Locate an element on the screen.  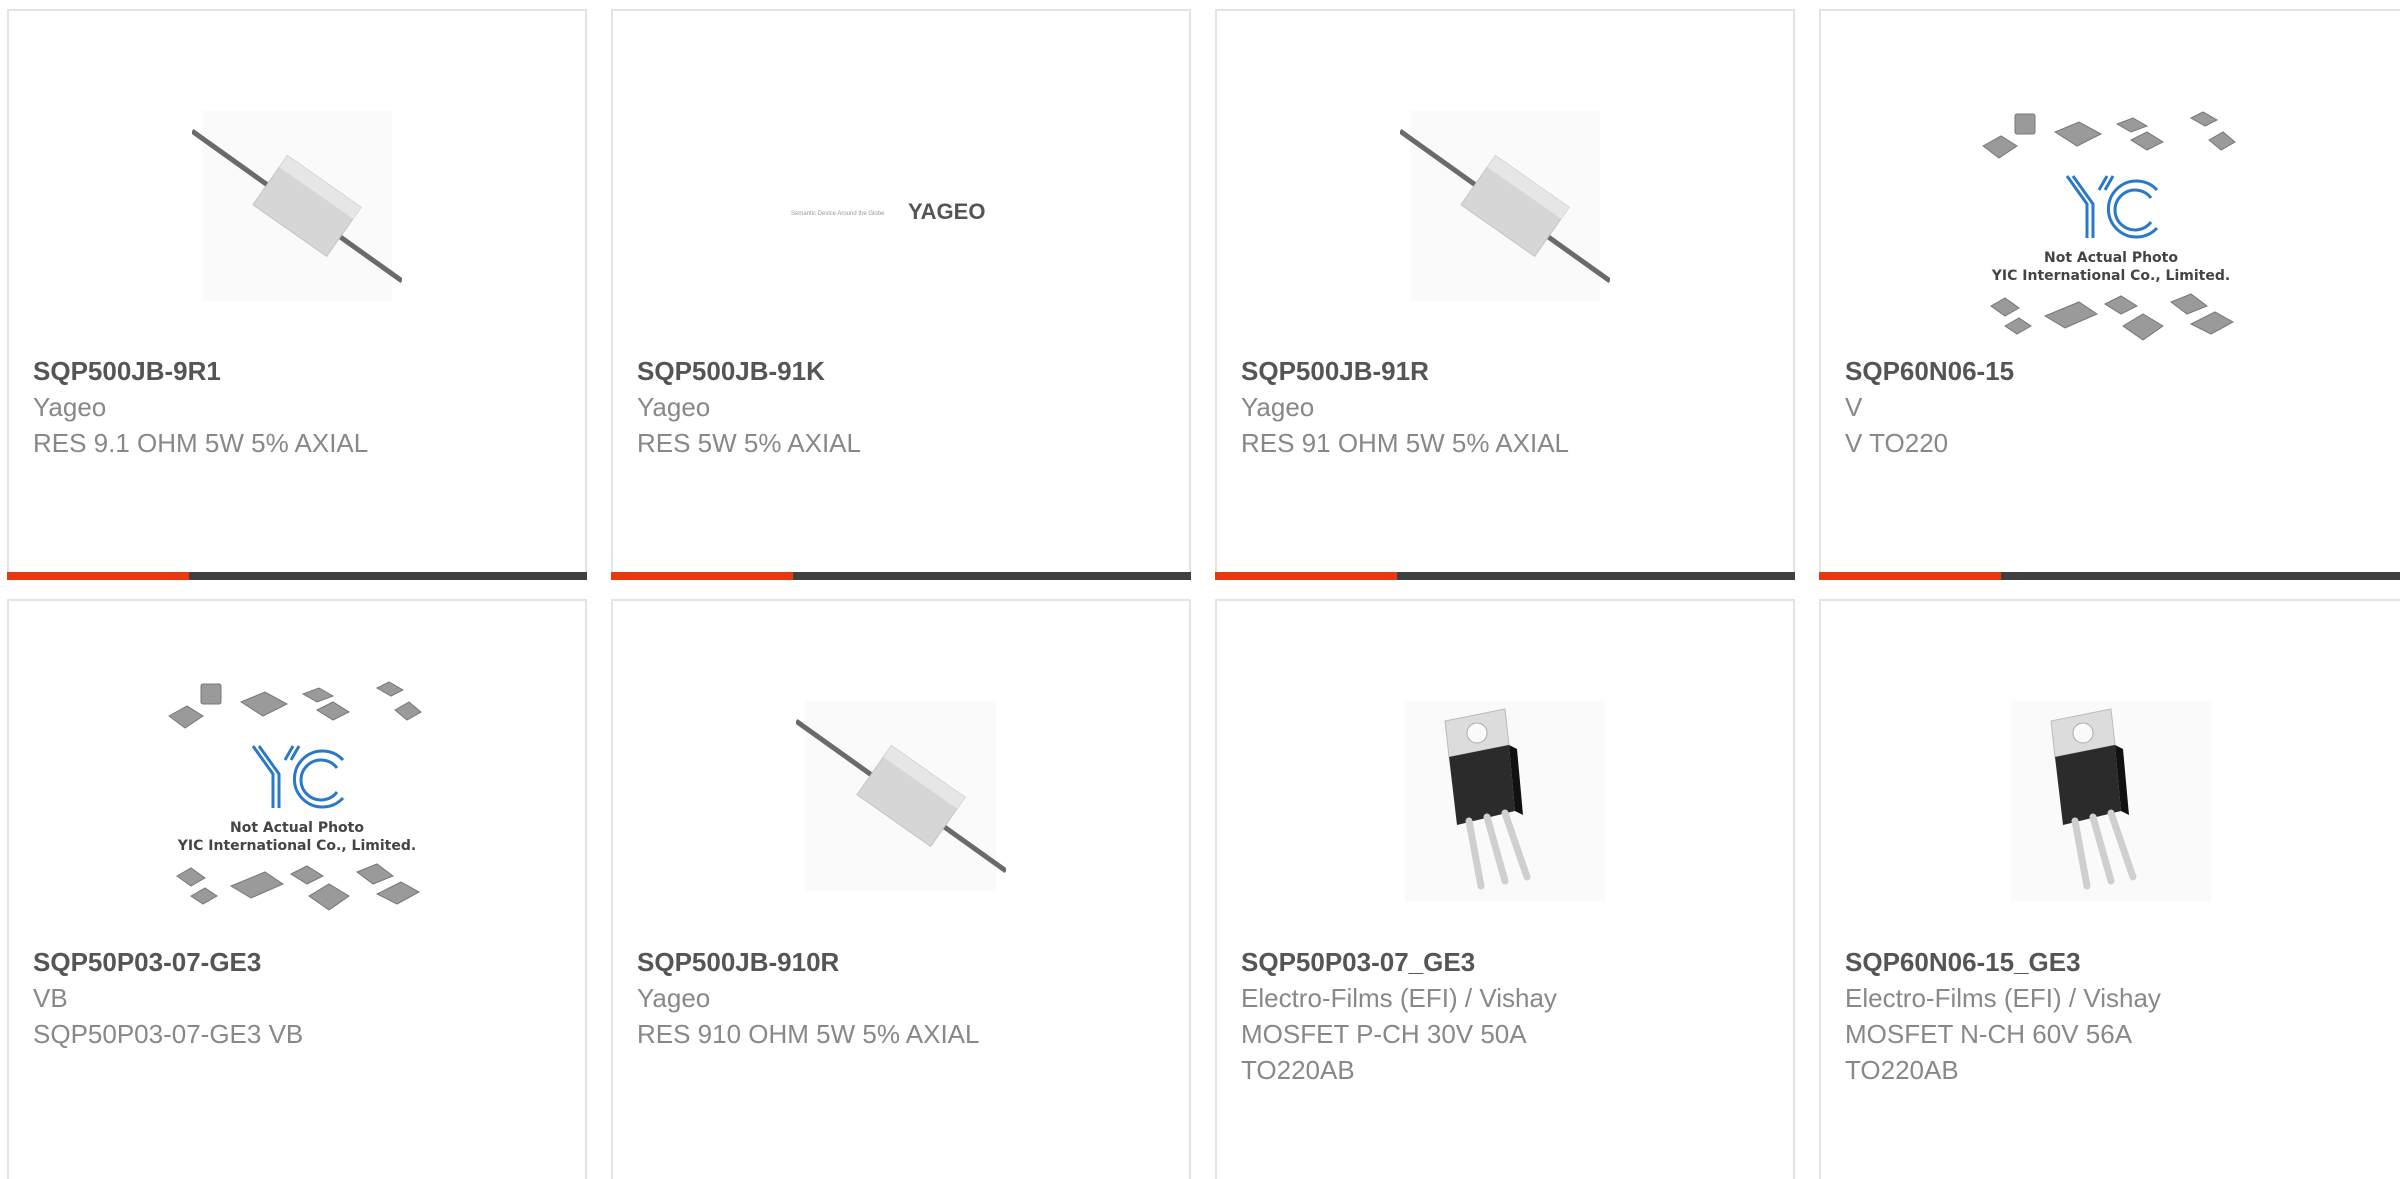
part-number: SQP500JB-91K is located at coordinates (903, 371).